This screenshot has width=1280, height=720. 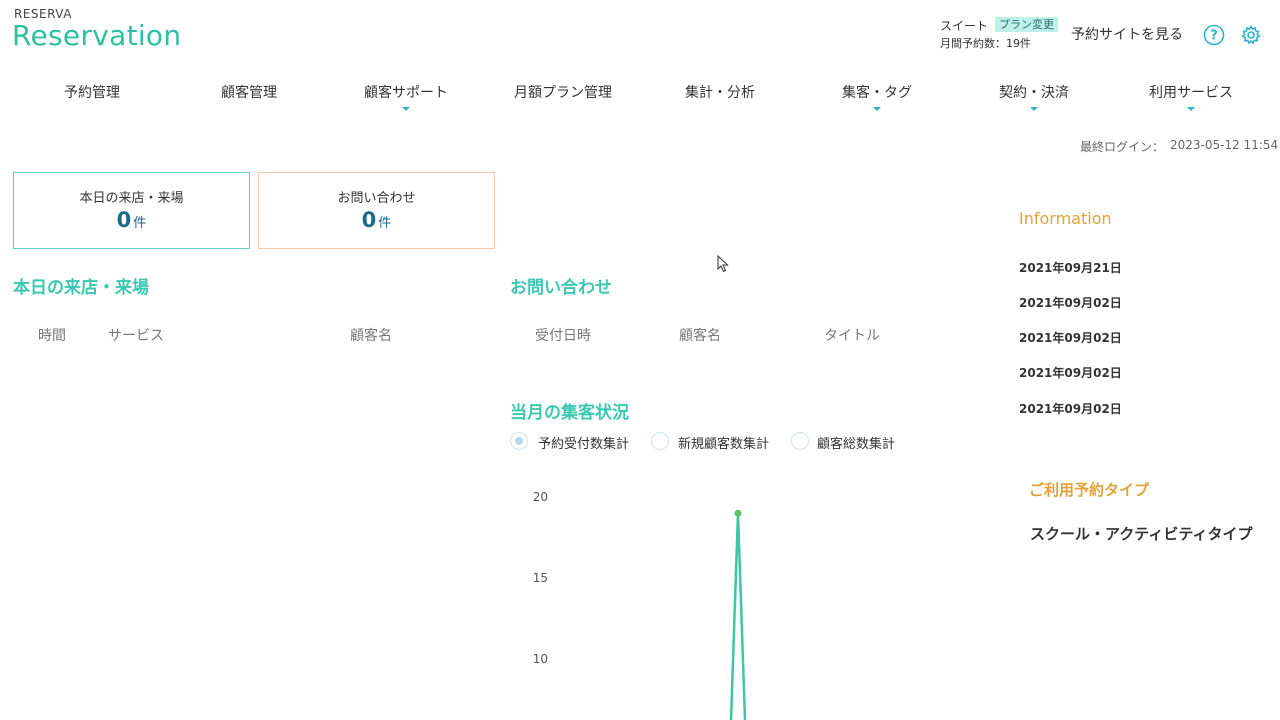 What do you see at coordinates (640, 605) in the screenshot?
I see `monthly-stats-chart: 20 15 10` at bounding box center [640, 605].